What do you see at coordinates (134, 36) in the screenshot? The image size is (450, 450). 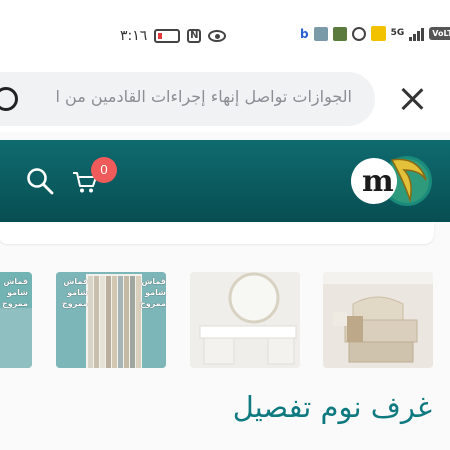 I see `status-time: ٣:١٦` at bounding box center [134, 36].